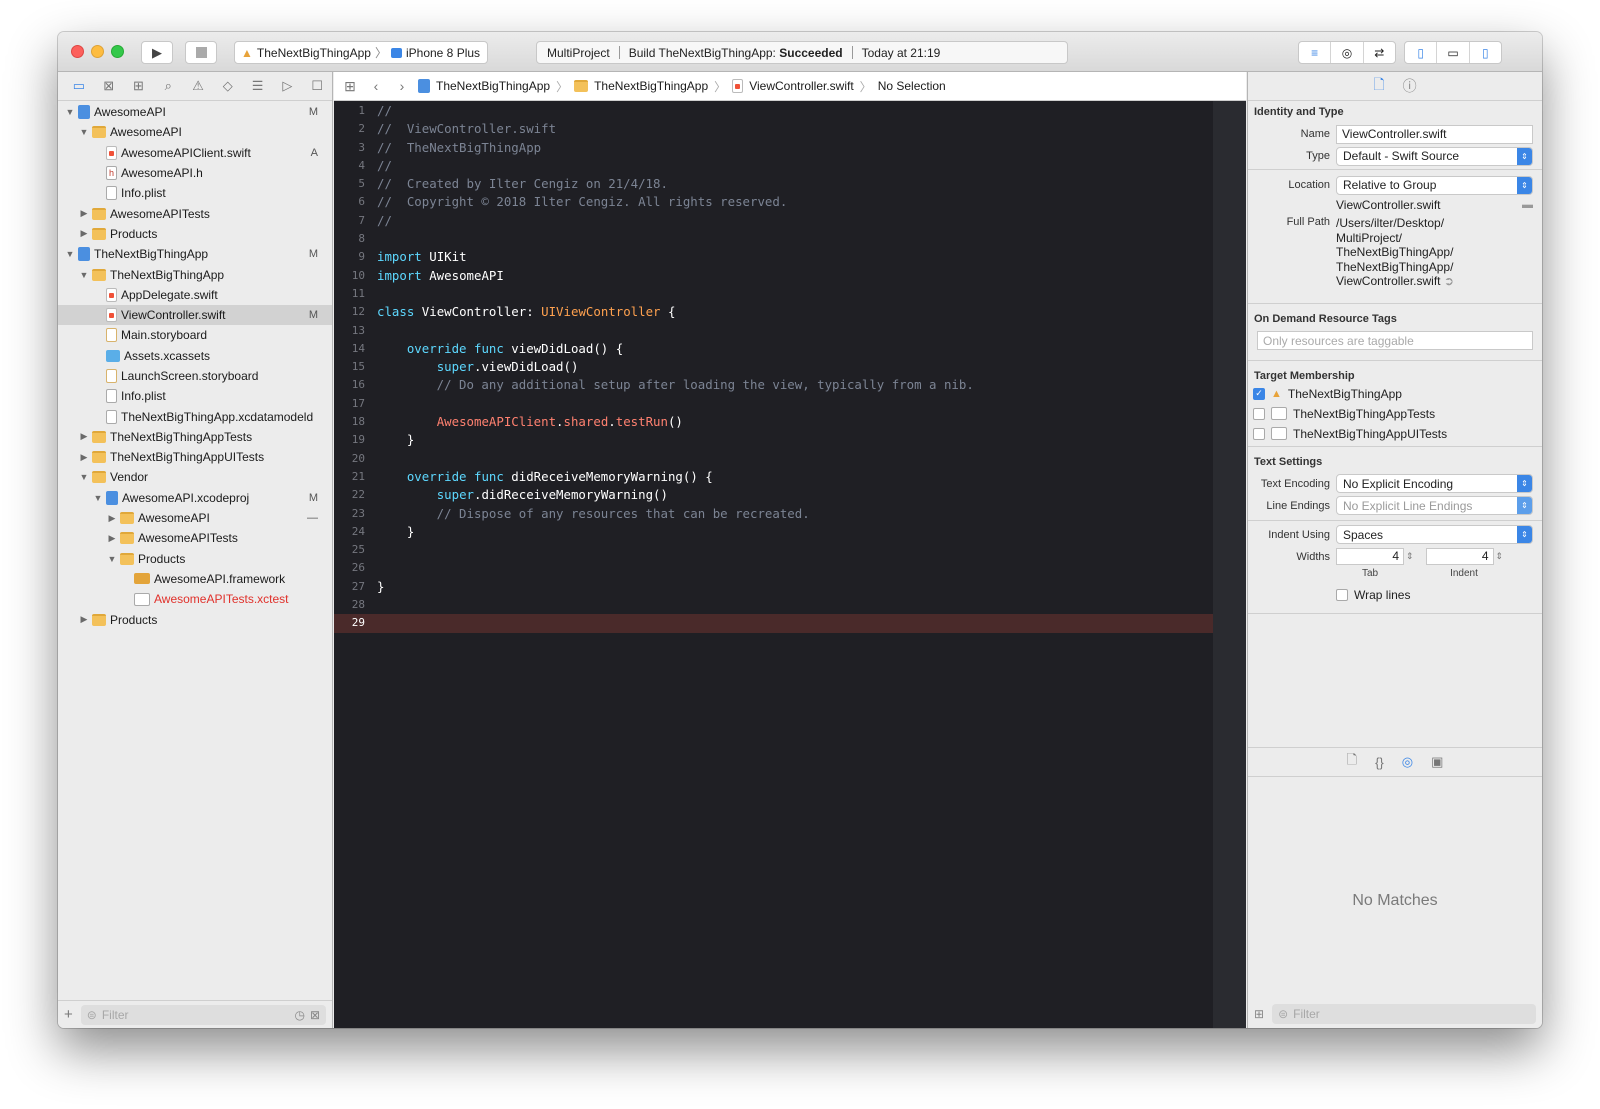 Image resolution: width=1600 pixels, height=1109 pixels. I want to click on grid-view-icon: ⊞, so click(1259, 1014).